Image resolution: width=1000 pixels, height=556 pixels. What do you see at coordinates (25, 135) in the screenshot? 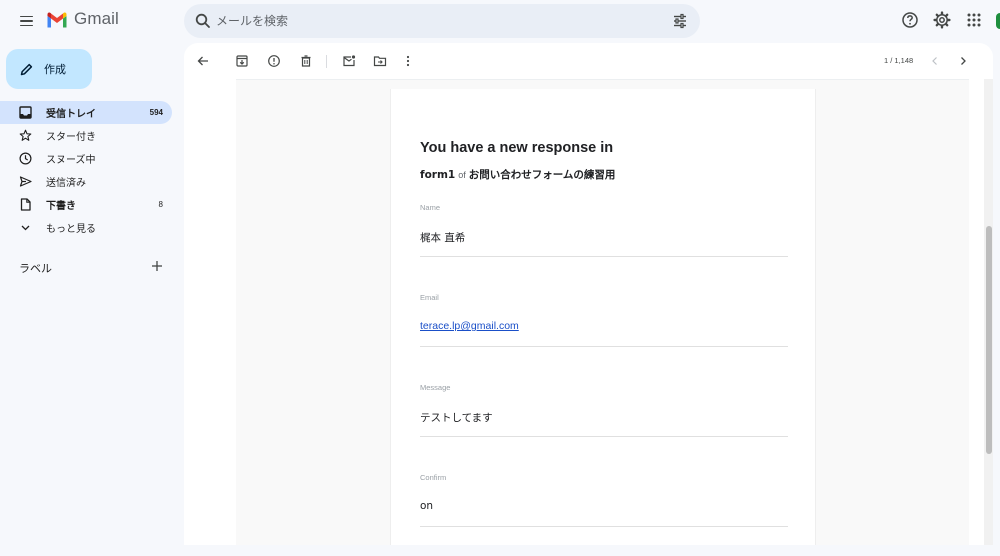
I see `star-icon` at bounding box center [25, 135].